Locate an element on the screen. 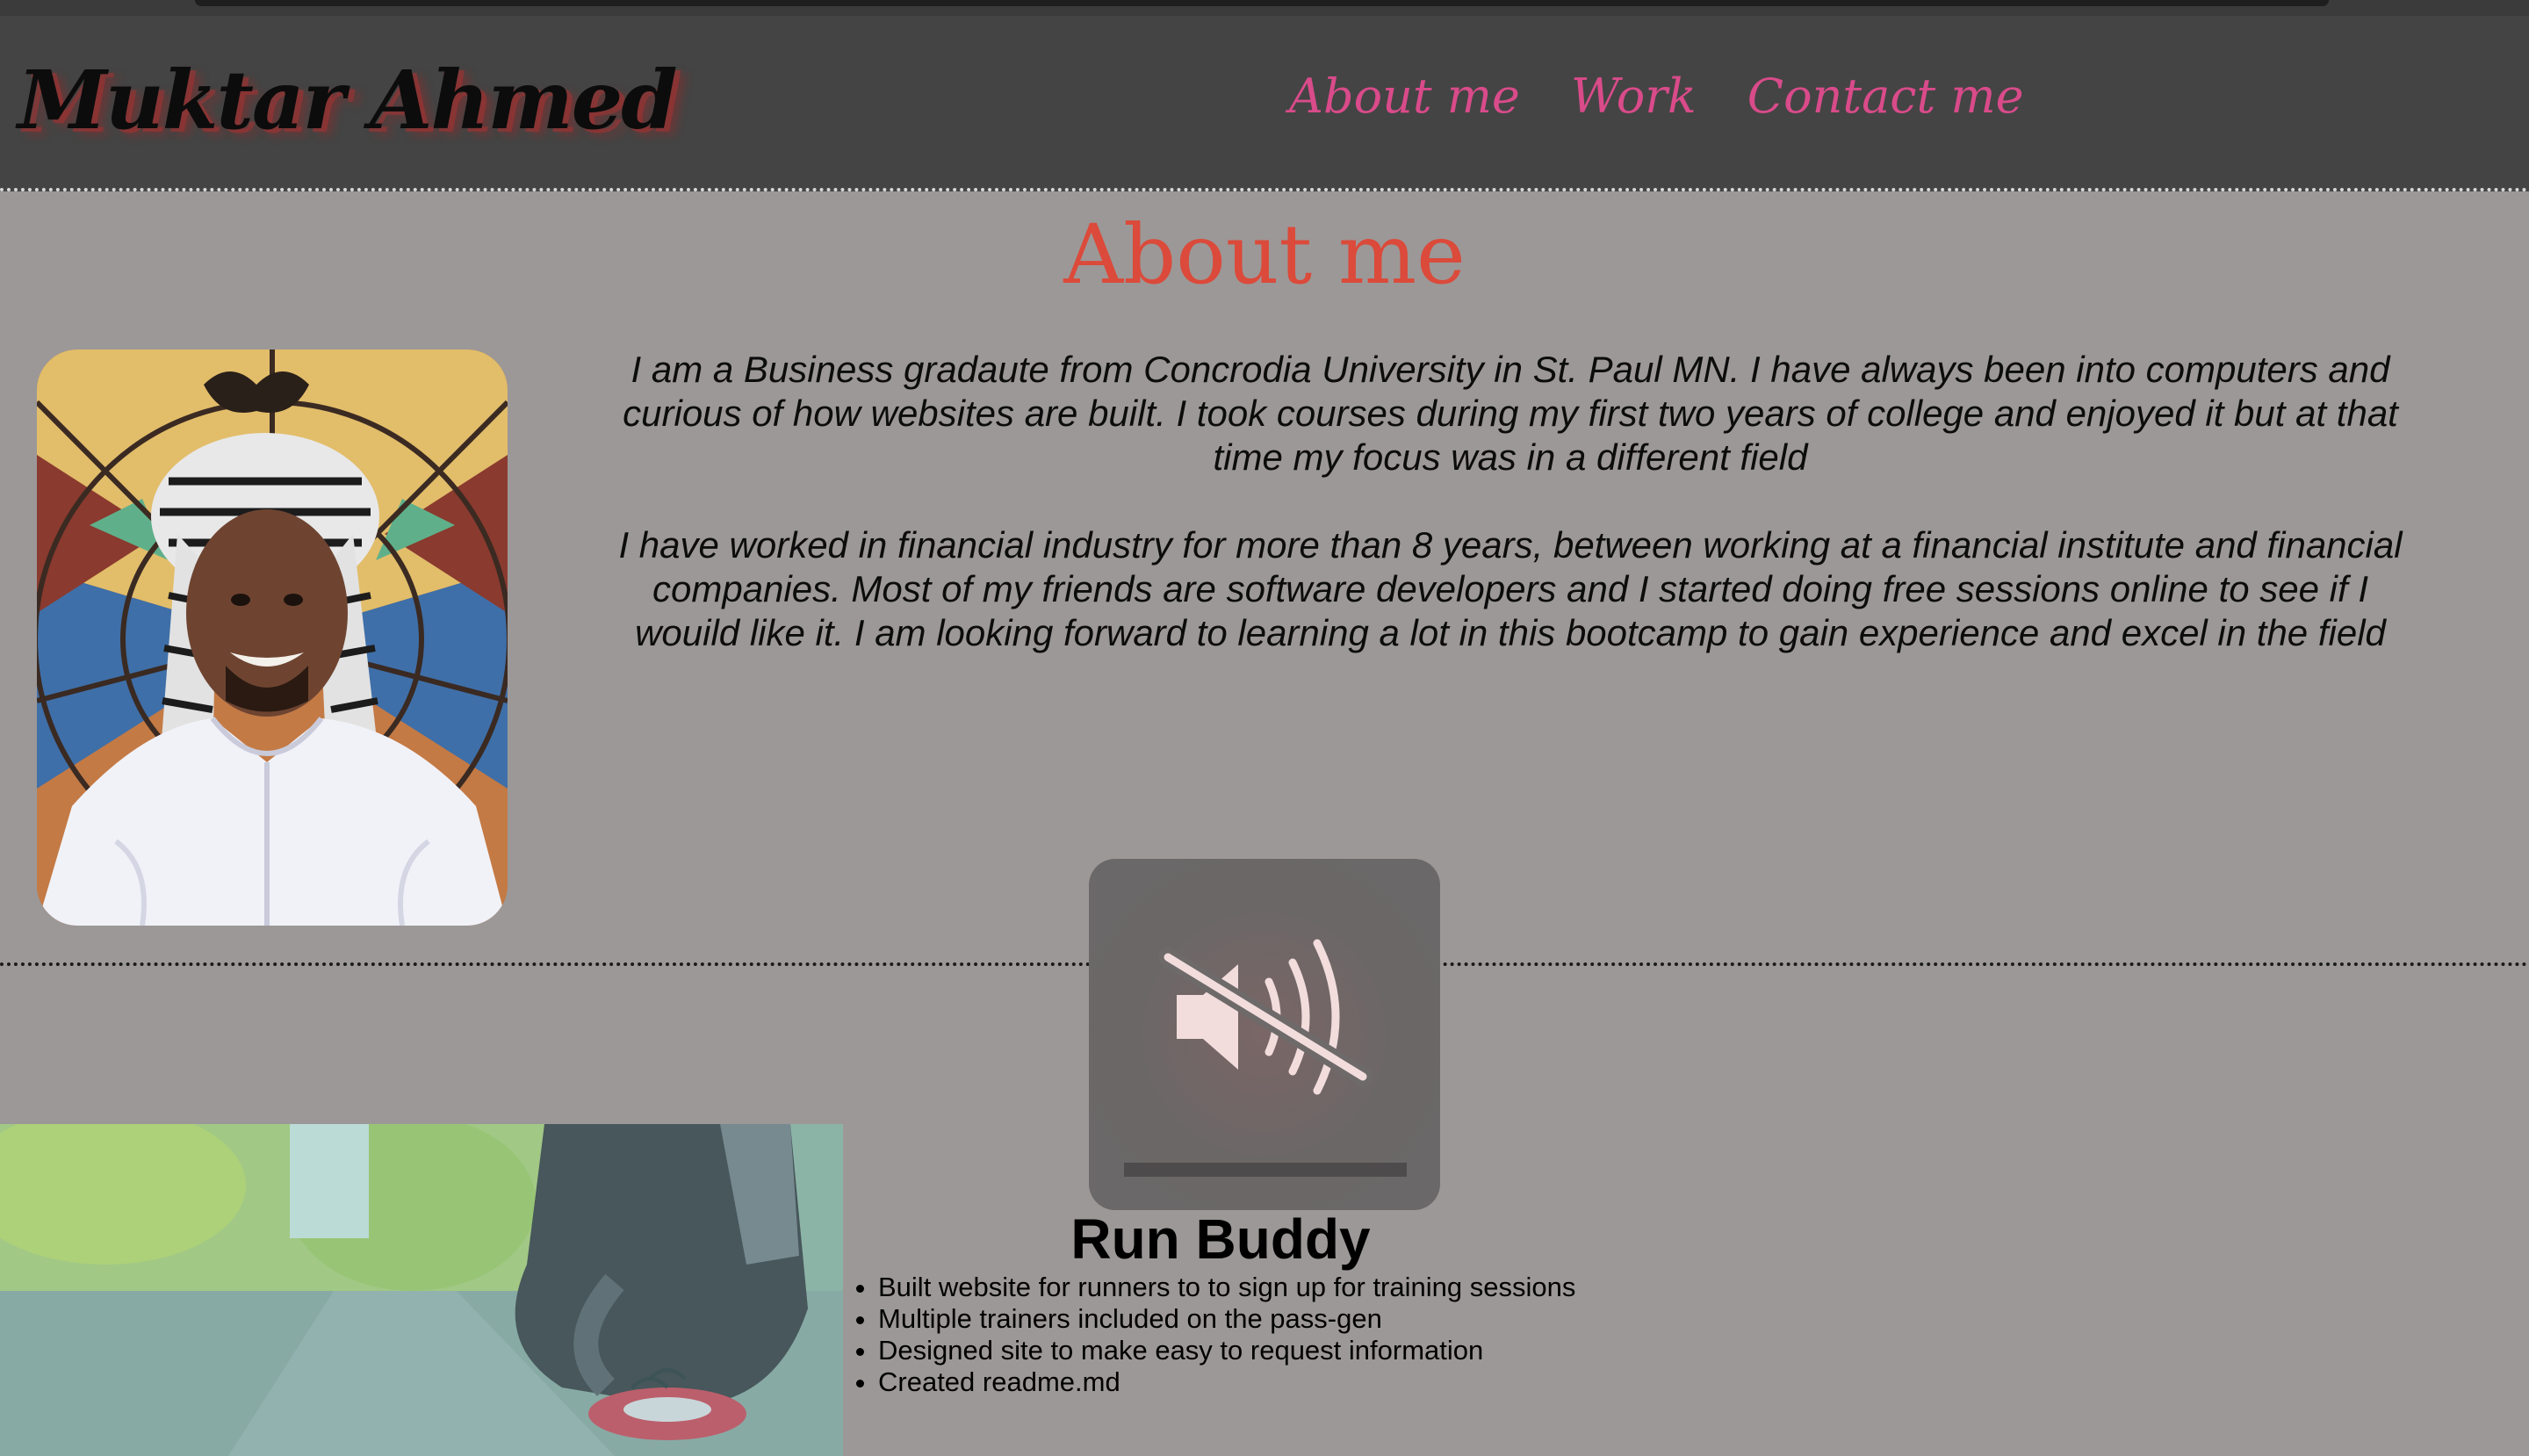 Image resolution: width=2529 pixels, height=1456 pixels. profile-photo is located at coordinates (273, 638).